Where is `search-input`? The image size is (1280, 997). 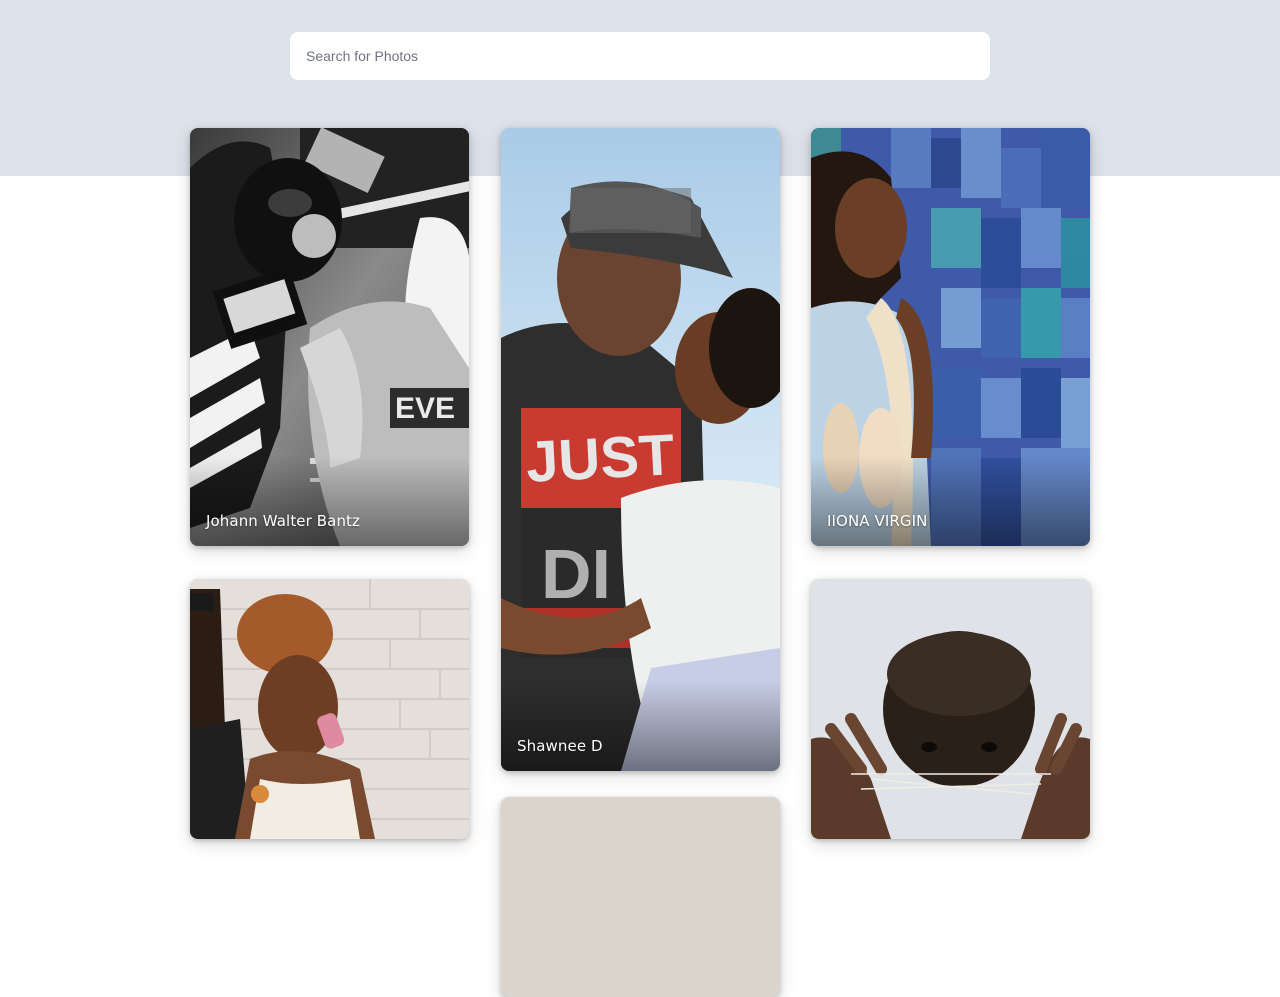 search-input is located at coordinates (640, 56).